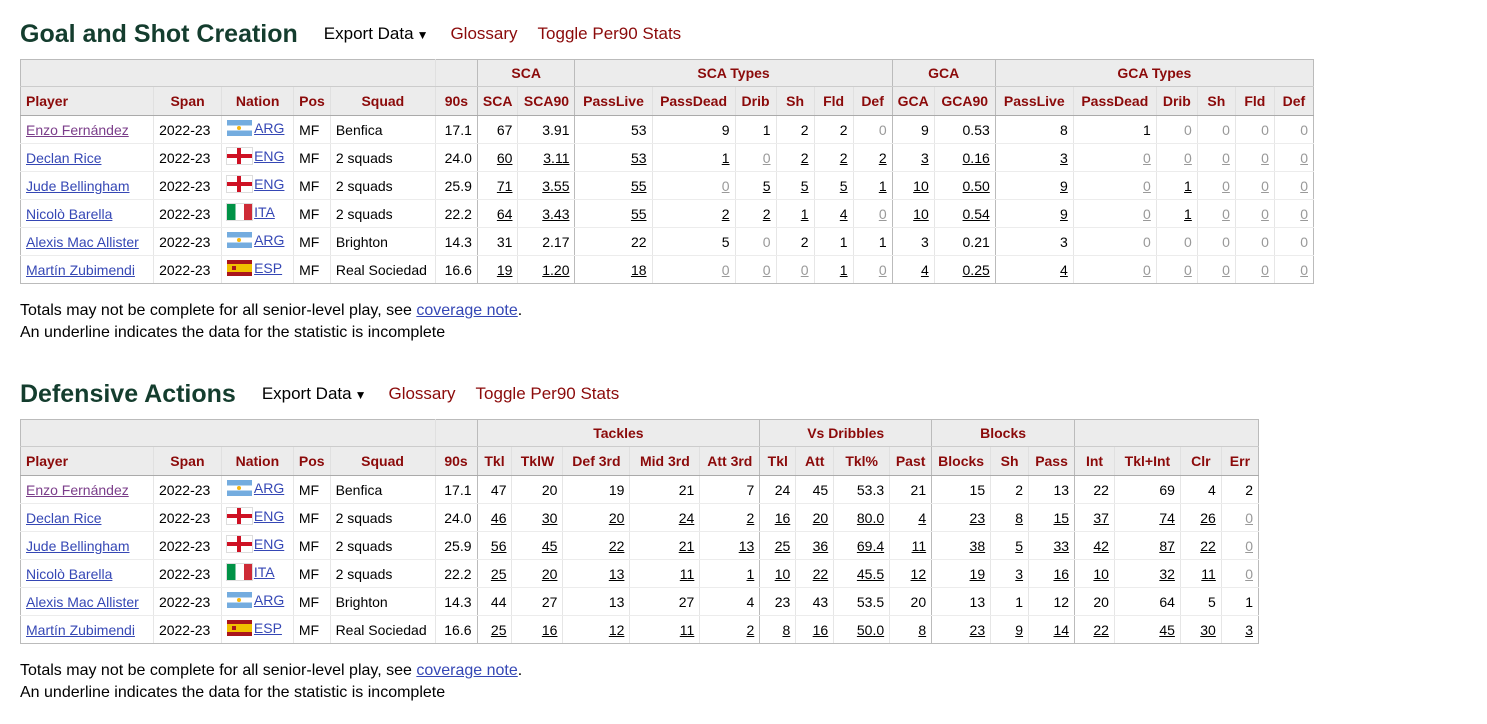 This screenshot has width=1487, height=724. What do you see at coordinates (314, 394) in the screenshot?
I see `def-export-data-button: Export Data ▼` at bounding box center [314, 394].